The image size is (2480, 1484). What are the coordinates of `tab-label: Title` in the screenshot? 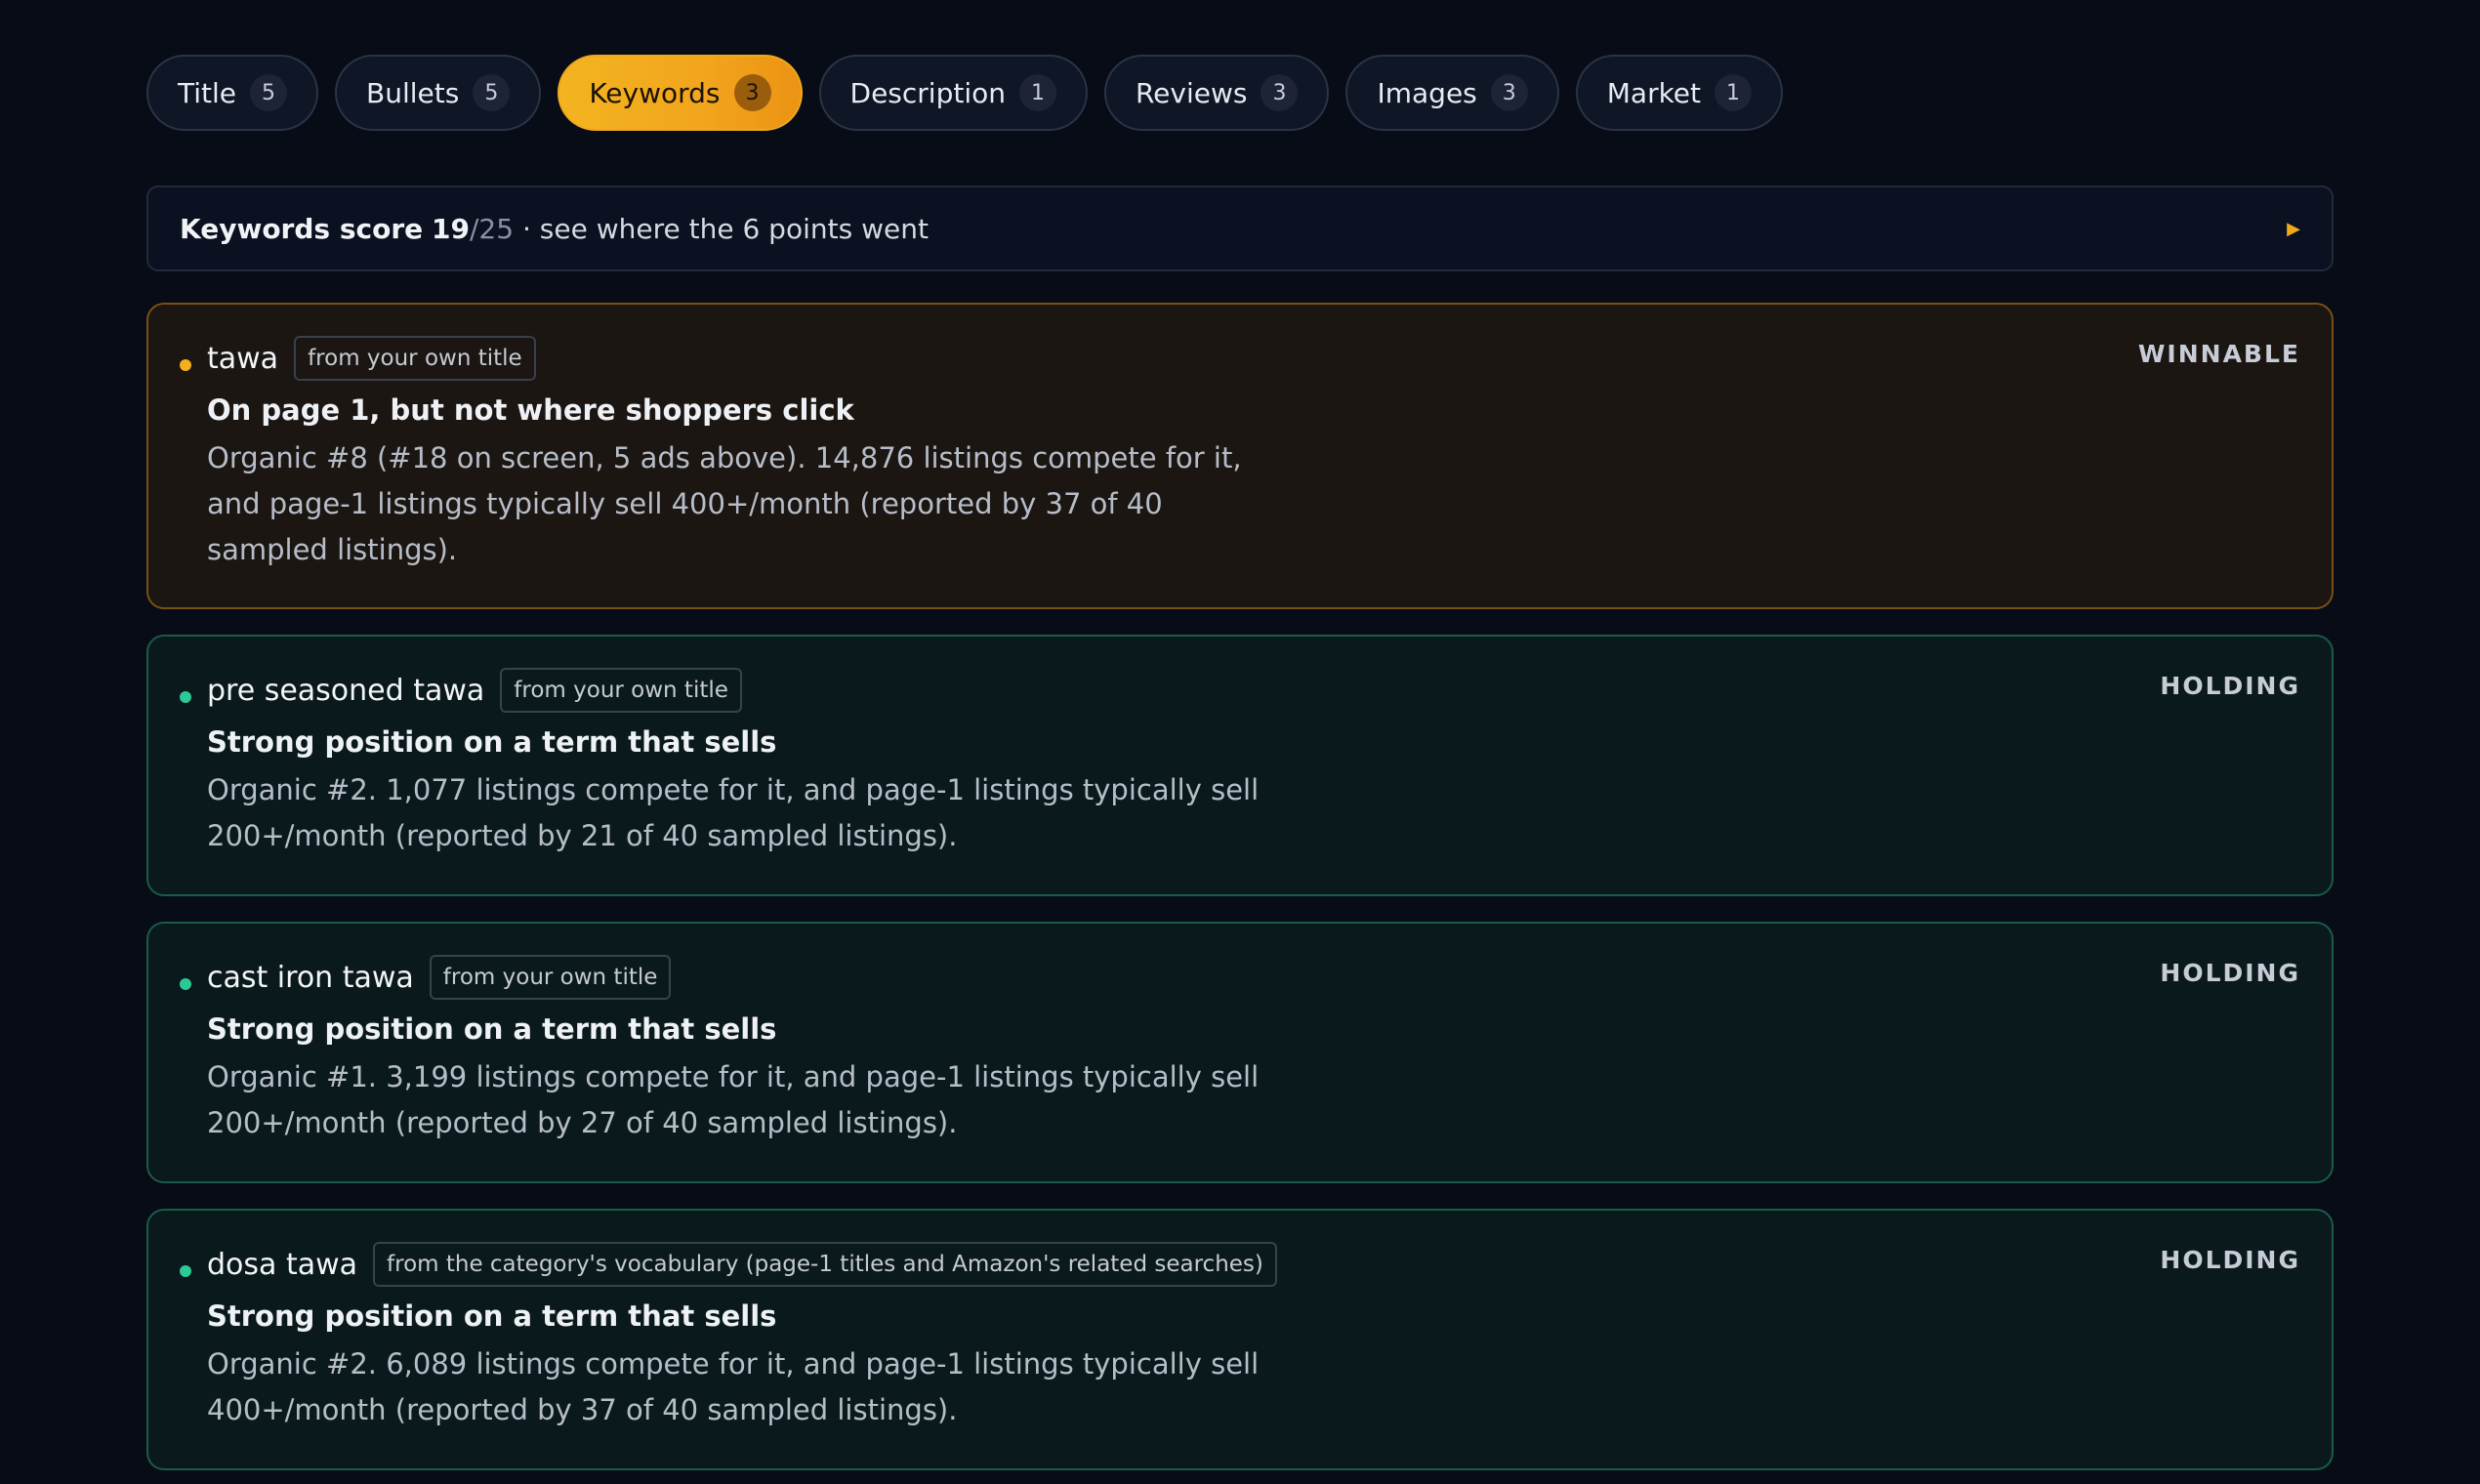 It's located at (207, 93).